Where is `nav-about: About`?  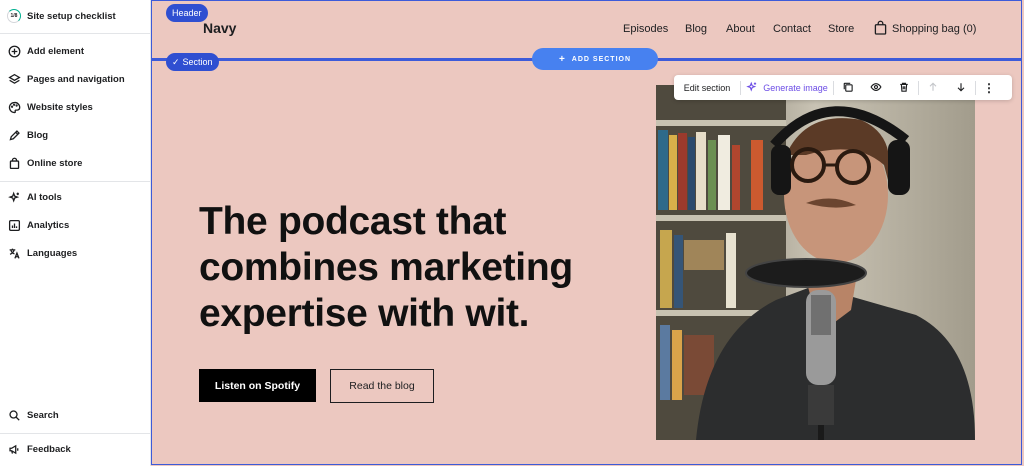
nav-about: About is located at coordinates (740, 29).